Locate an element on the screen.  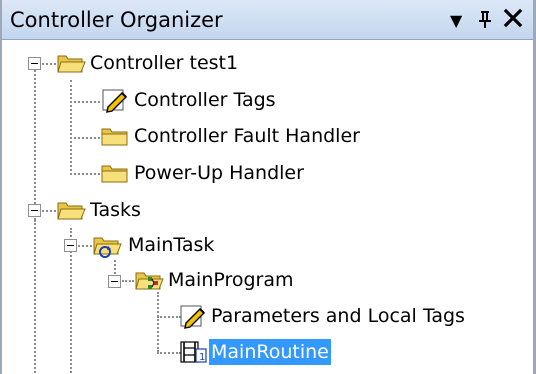
dropdown-arrow-icon: ▼ is located at coordinates (456, 21).